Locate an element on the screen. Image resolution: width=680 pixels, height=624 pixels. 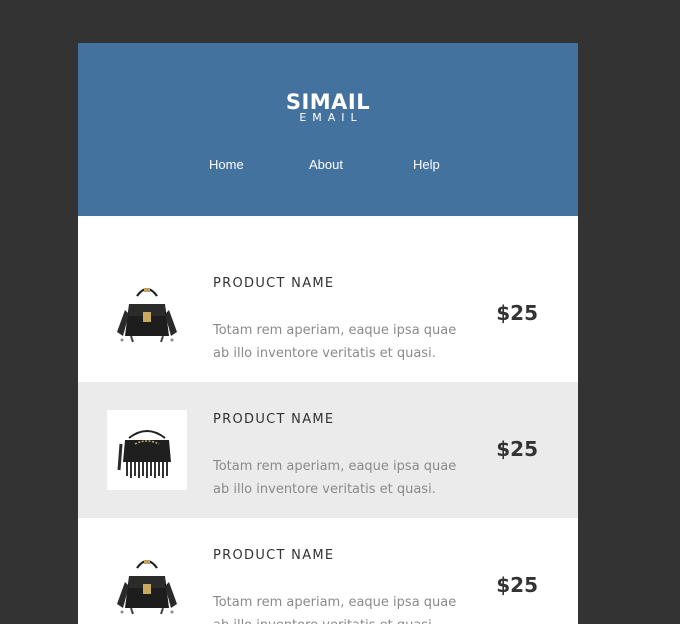
nav-link-home: Home is located at coordinates (226, 165).